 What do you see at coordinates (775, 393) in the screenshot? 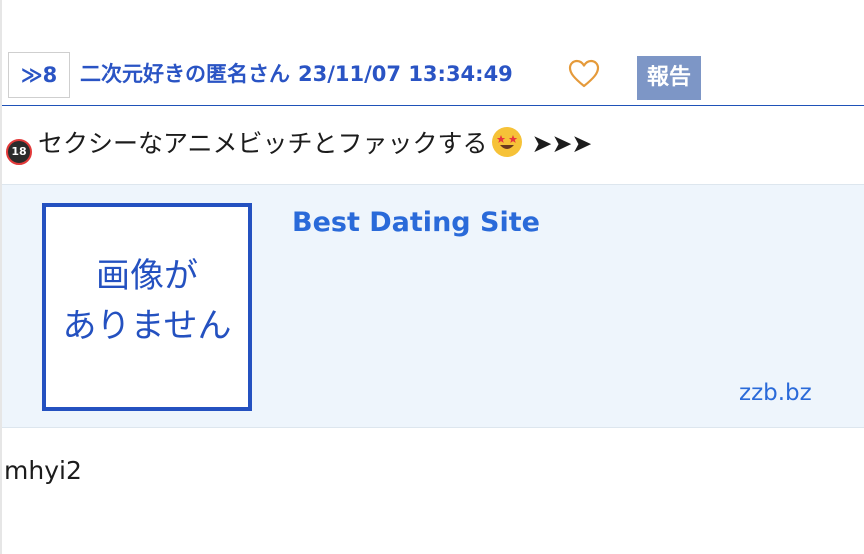
I see `link-domain: zzb.bz` at bounding box center [775, 393].